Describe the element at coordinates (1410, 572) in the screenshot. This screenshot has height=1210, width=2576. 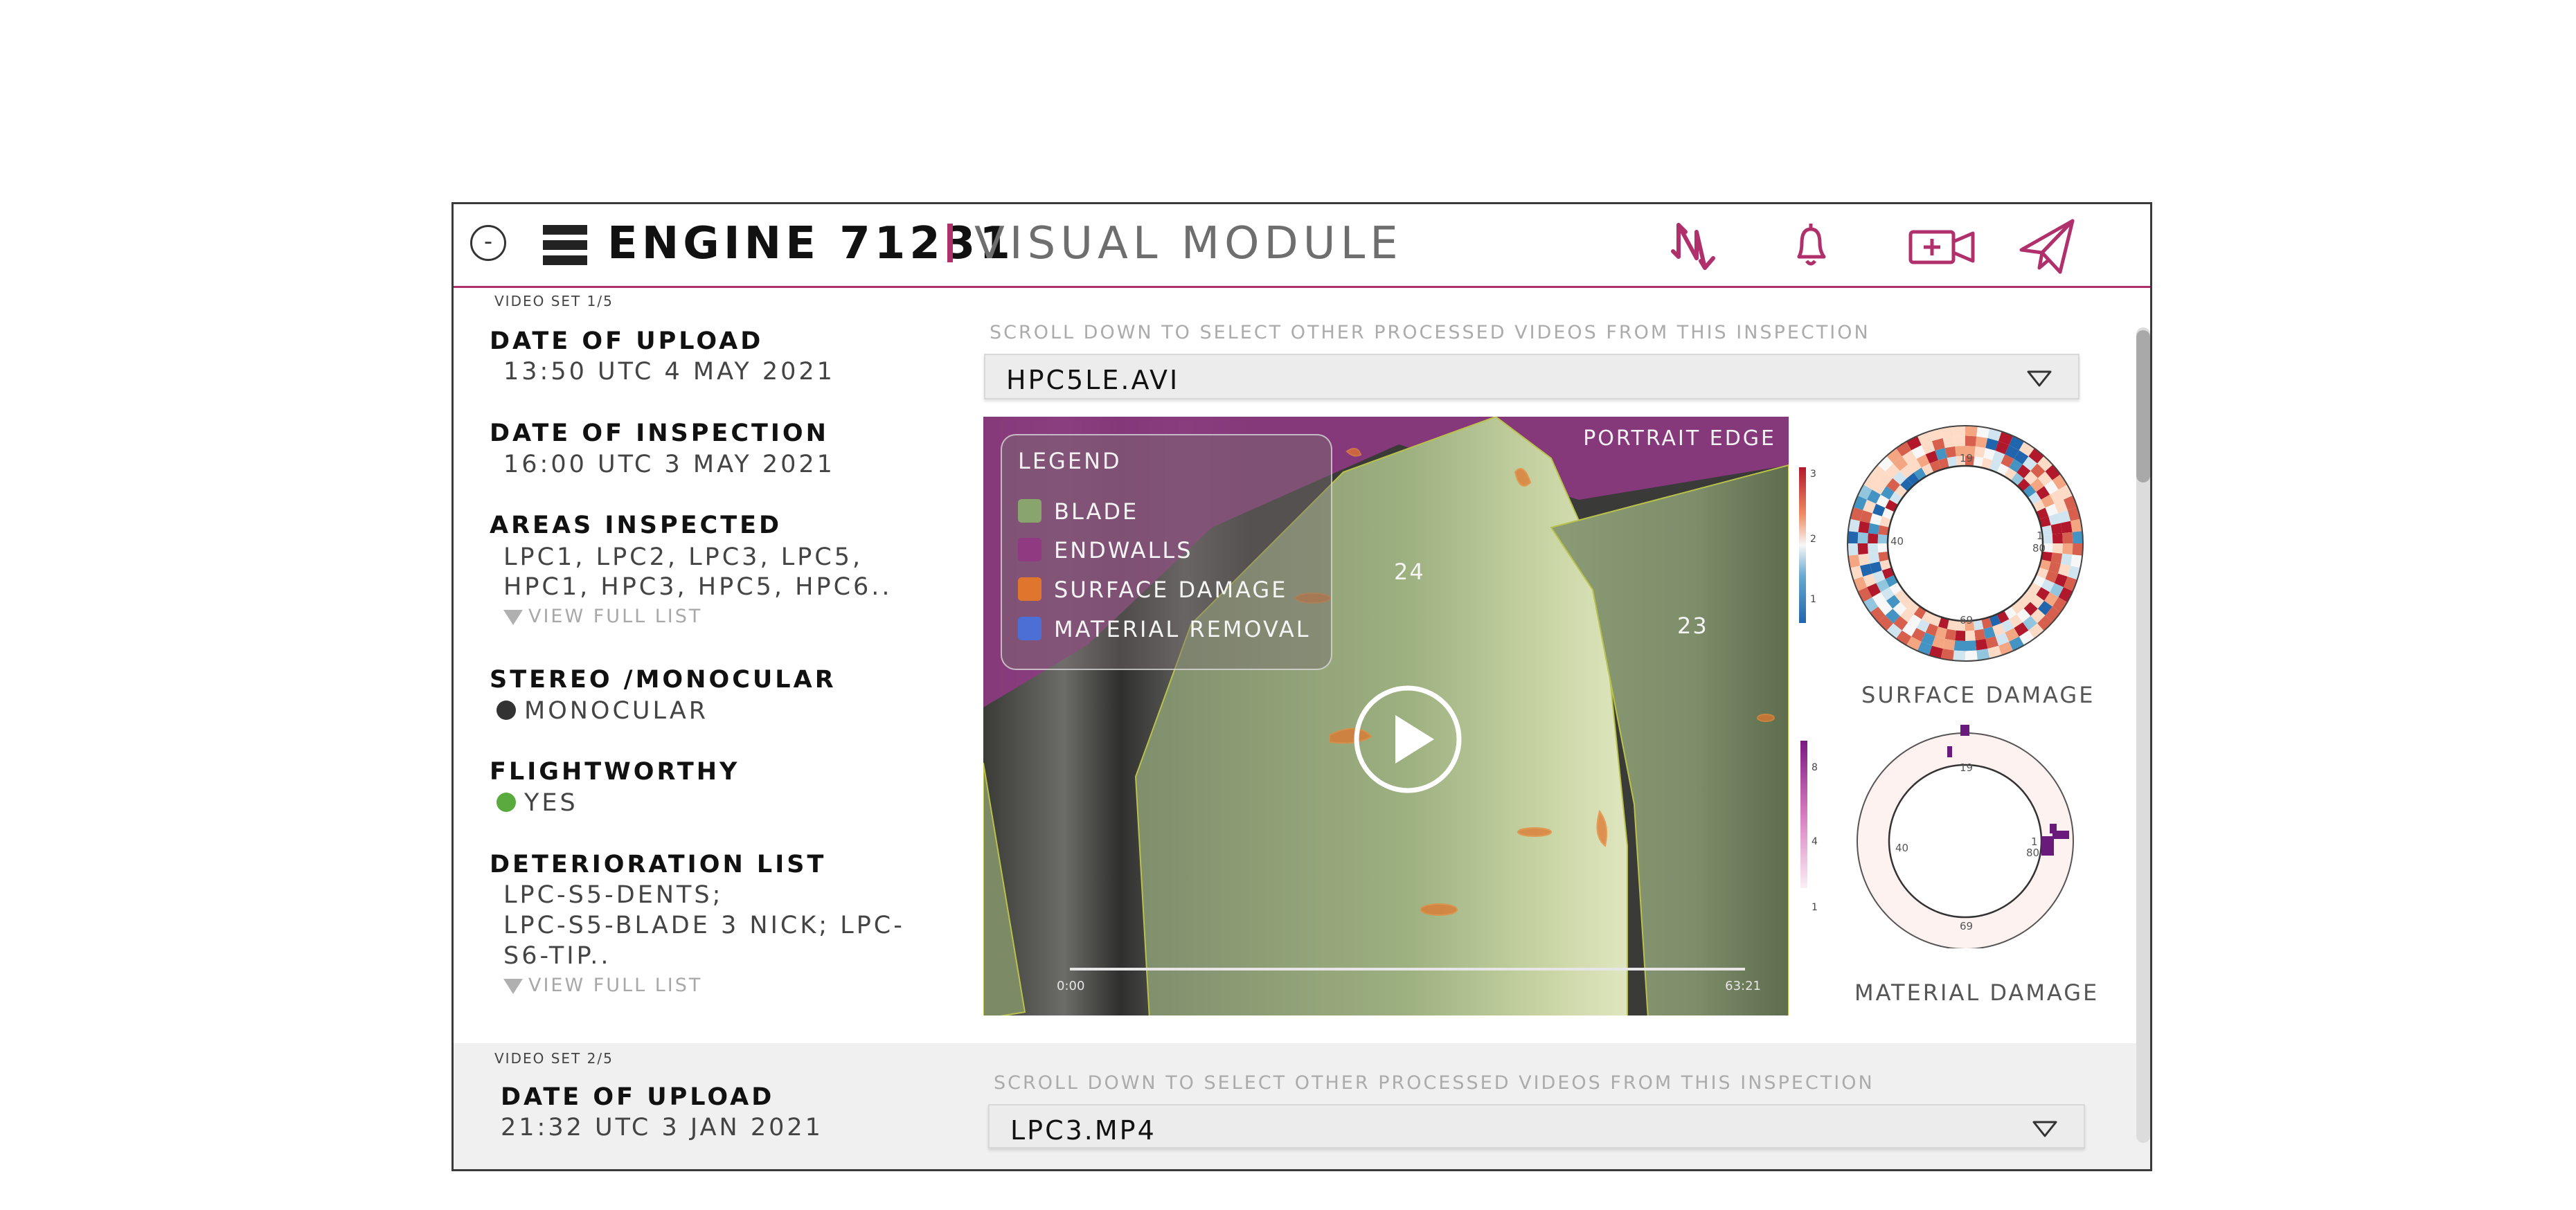
I see `blade-number-label: 24` at that location.